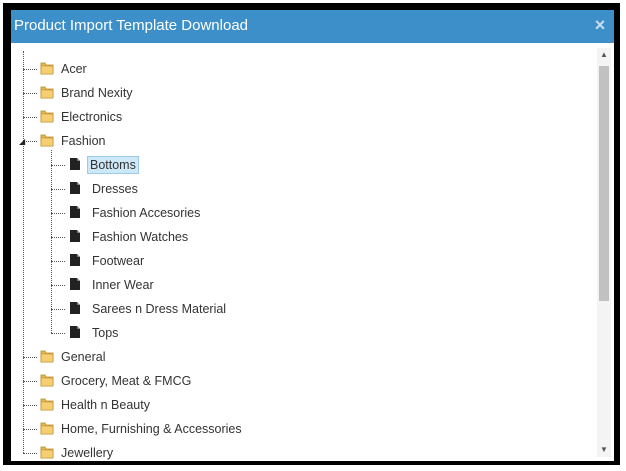 The width and height of the screenshot is (626, 471). What do you see at coordinates (24, 142) in the screenshot?
I see `expand-toggle-icon: ◢` at bounding box center [24, 142].